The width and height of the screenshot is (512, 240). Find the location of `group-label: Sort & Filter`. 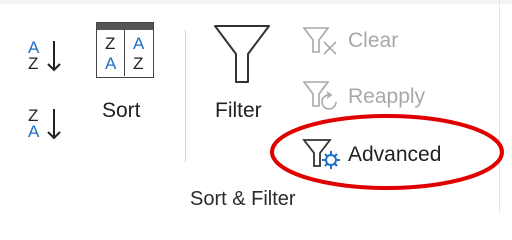

group-label: Sort & Filter is located at coordinates (243, 199).